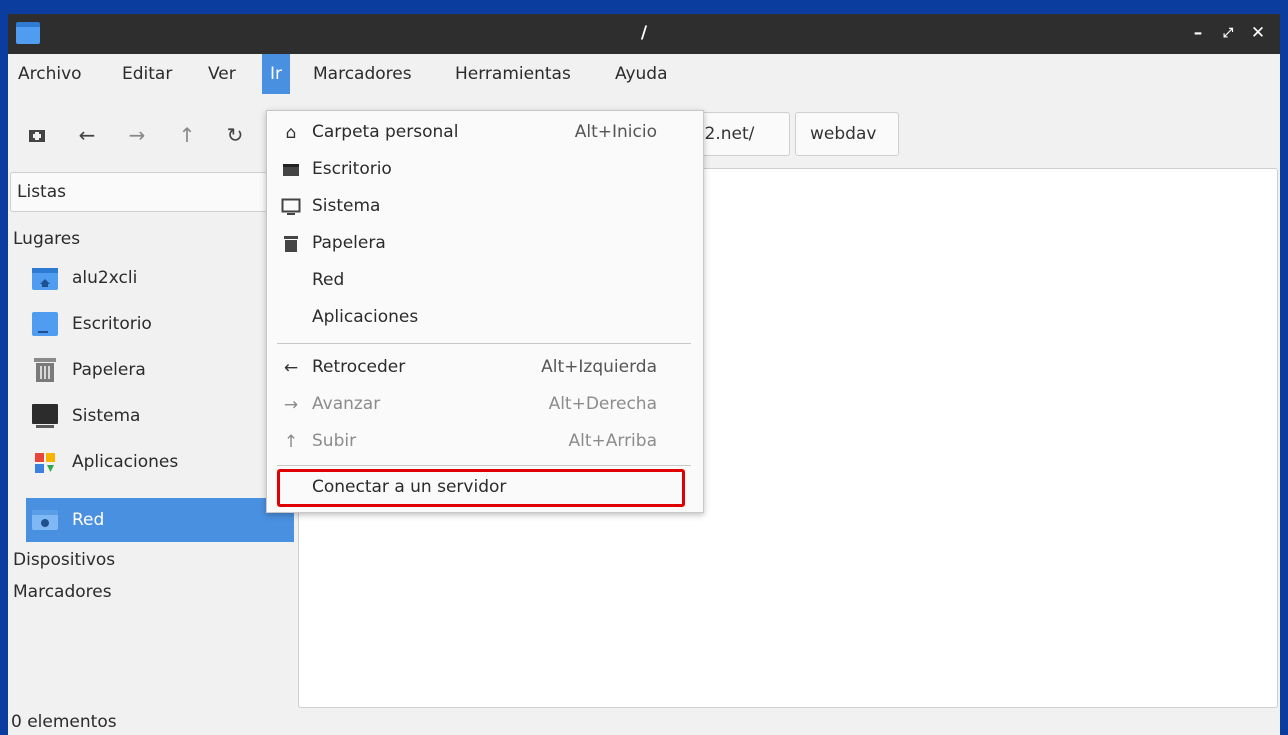  Describe the element at coordinates (88, 520) in the screenshot. I see `sidebar-item-label: Red` at that location.